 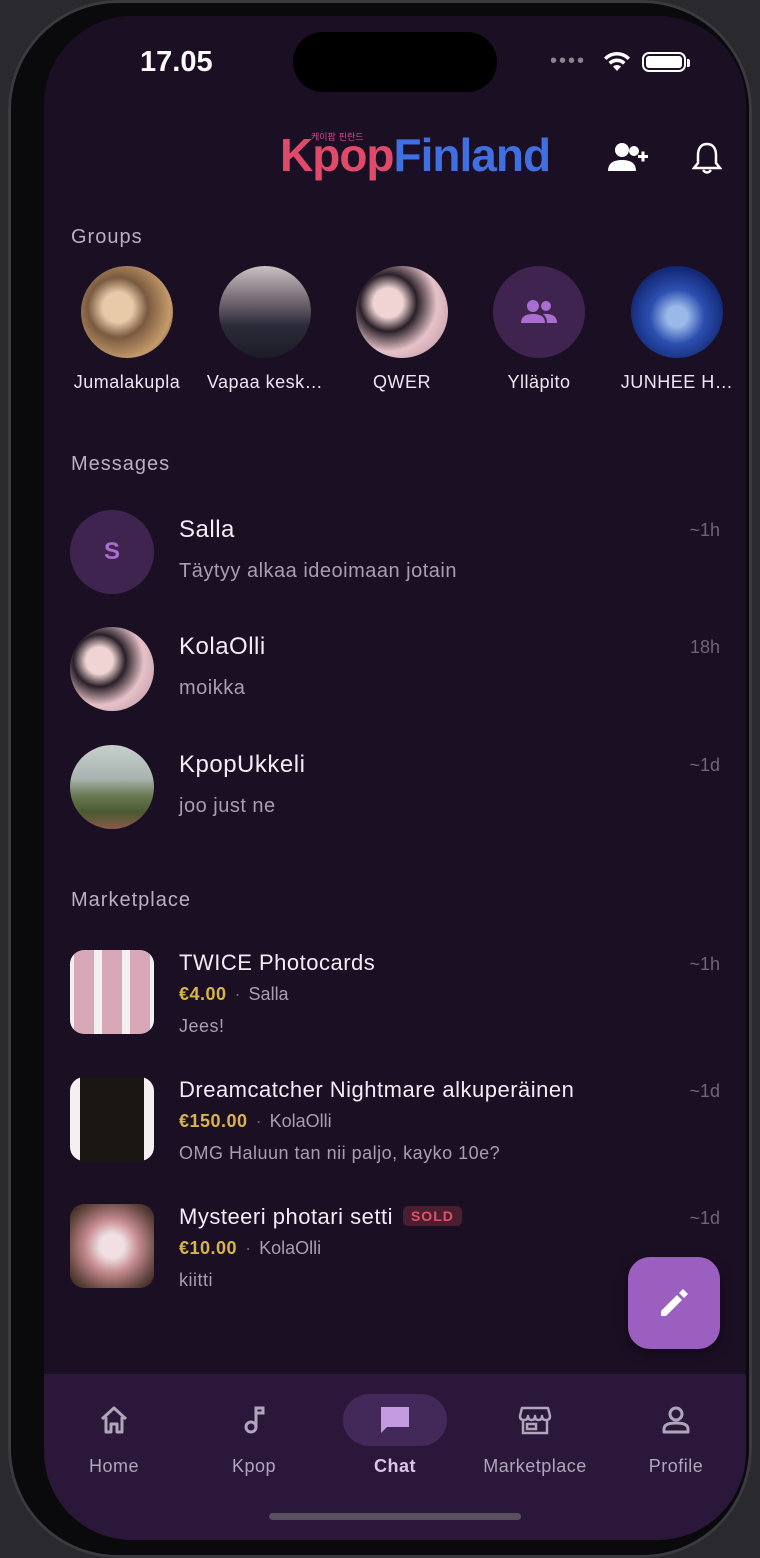 I want to click on listing-time: ~1h, so click(x=704, y=964).